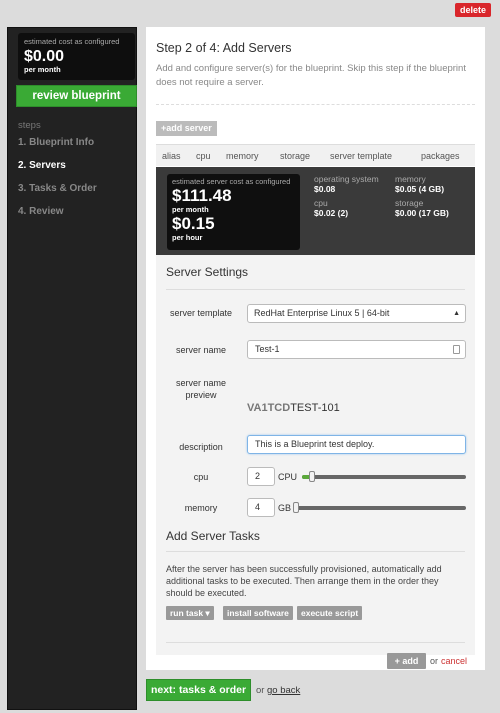 This screenshot has width=500, height=713. I want to click on server-name-label: server name, so click(201, 350).